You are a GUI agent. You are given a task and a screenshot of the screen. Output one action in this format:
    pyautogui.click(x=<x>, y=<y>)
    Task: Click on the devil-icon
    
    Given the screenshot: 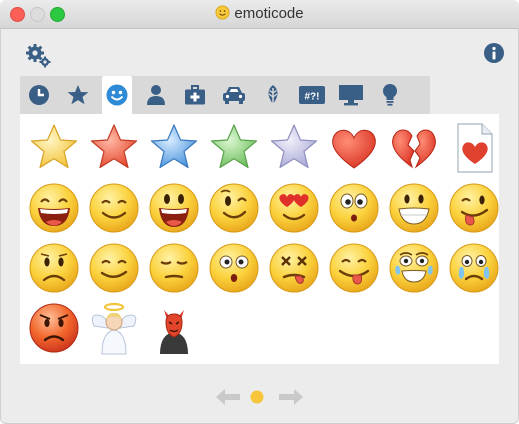 What is the action you would take?
    pyautogui.click(x=174, y=328)
    